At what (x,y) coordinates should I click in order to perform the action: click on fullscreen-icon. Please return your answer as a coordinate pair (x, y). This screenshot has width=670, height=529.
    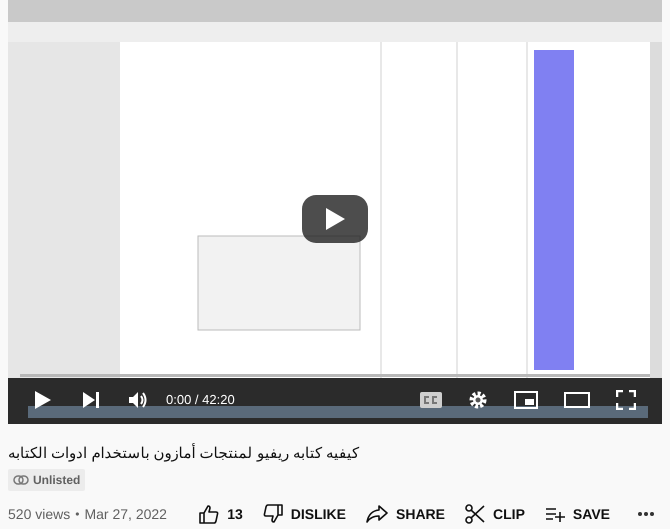
    Looking at the image, I should click on (626, 400).